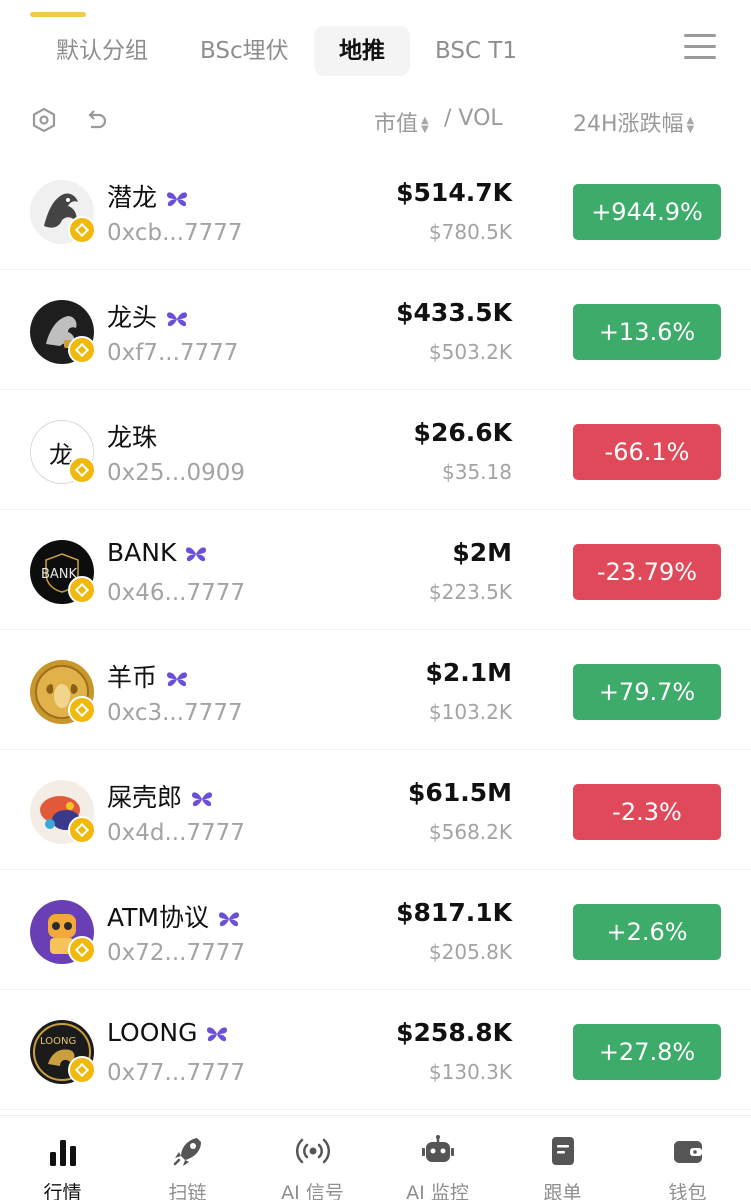 This screenshot has width=751, height=1200. I want to click on active-tab-indicator, so click(58, 14).